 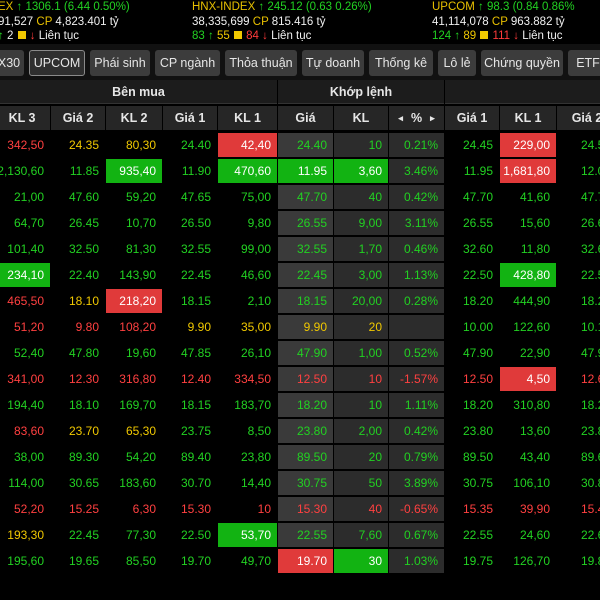 I want to click on cell-g1: 47.65, so click(x=195, y=197).